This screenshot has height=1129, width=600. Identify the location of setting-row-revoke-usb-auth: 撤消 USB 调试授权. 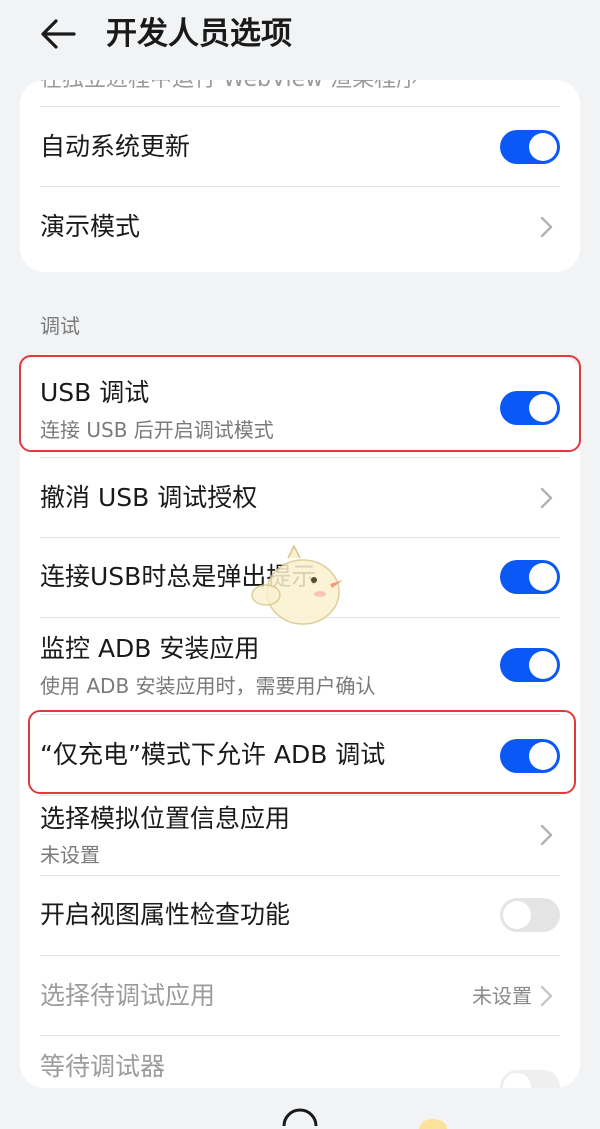
(300, 498).